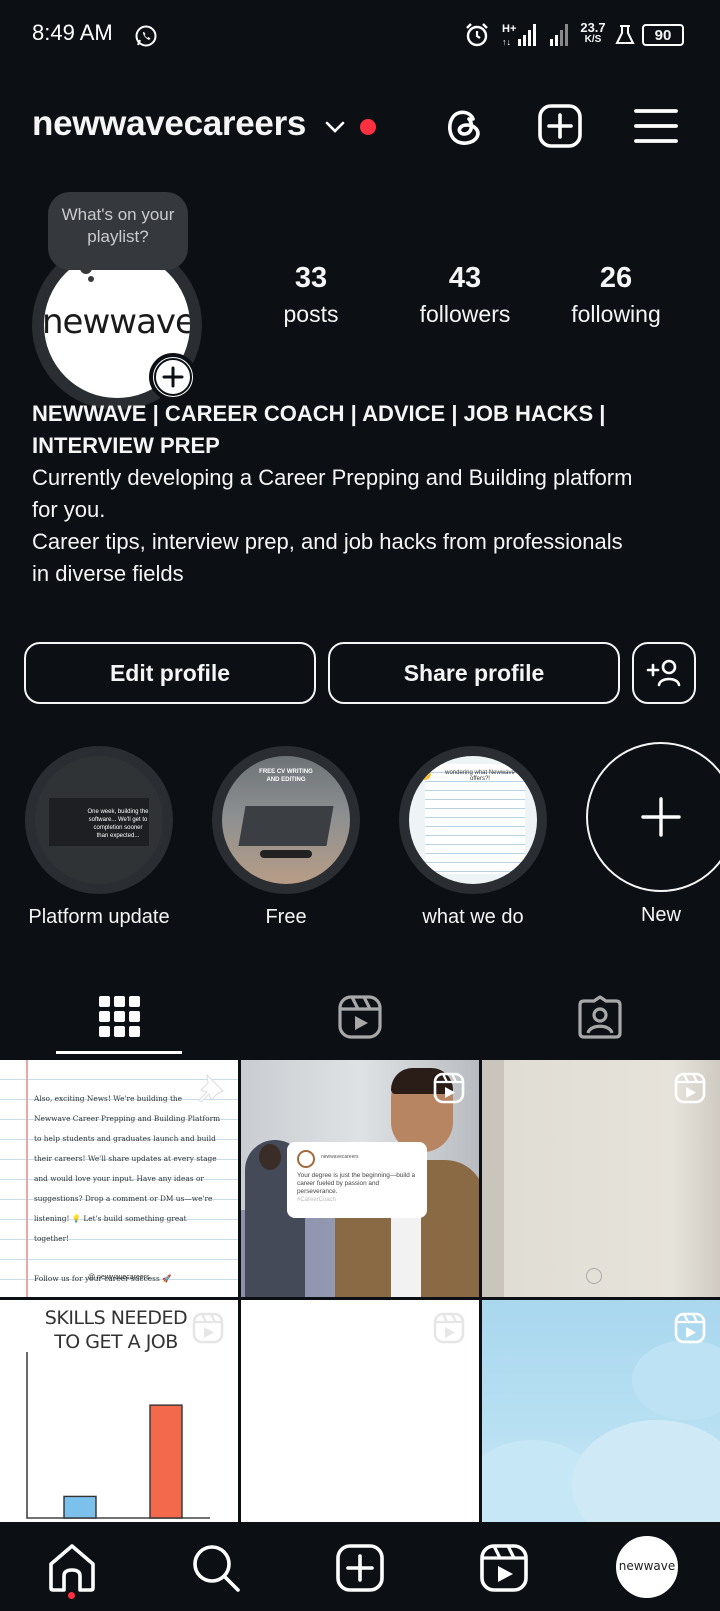  What do you see at coordinates (477, 35) in the screenshot?
I see `alarm-icon` at bounding box center [477, 35].